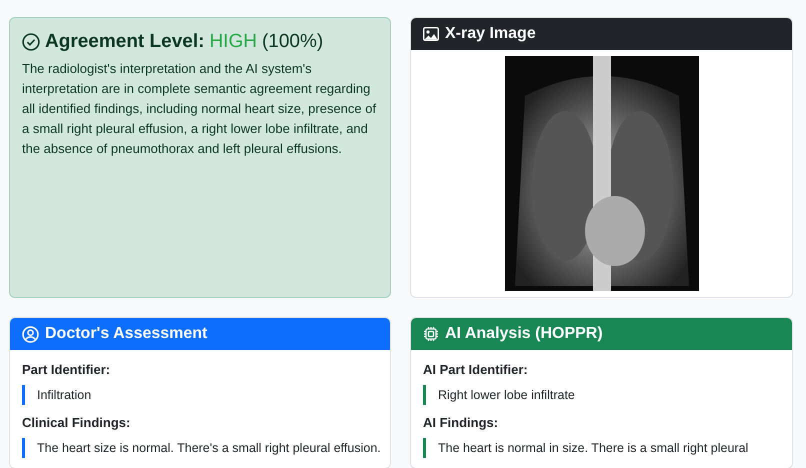 The width and height of the screenshot is (806, 468). Describe the element at coordinates (431, 334) in the screenshot. I see `chip-icon` at that location.